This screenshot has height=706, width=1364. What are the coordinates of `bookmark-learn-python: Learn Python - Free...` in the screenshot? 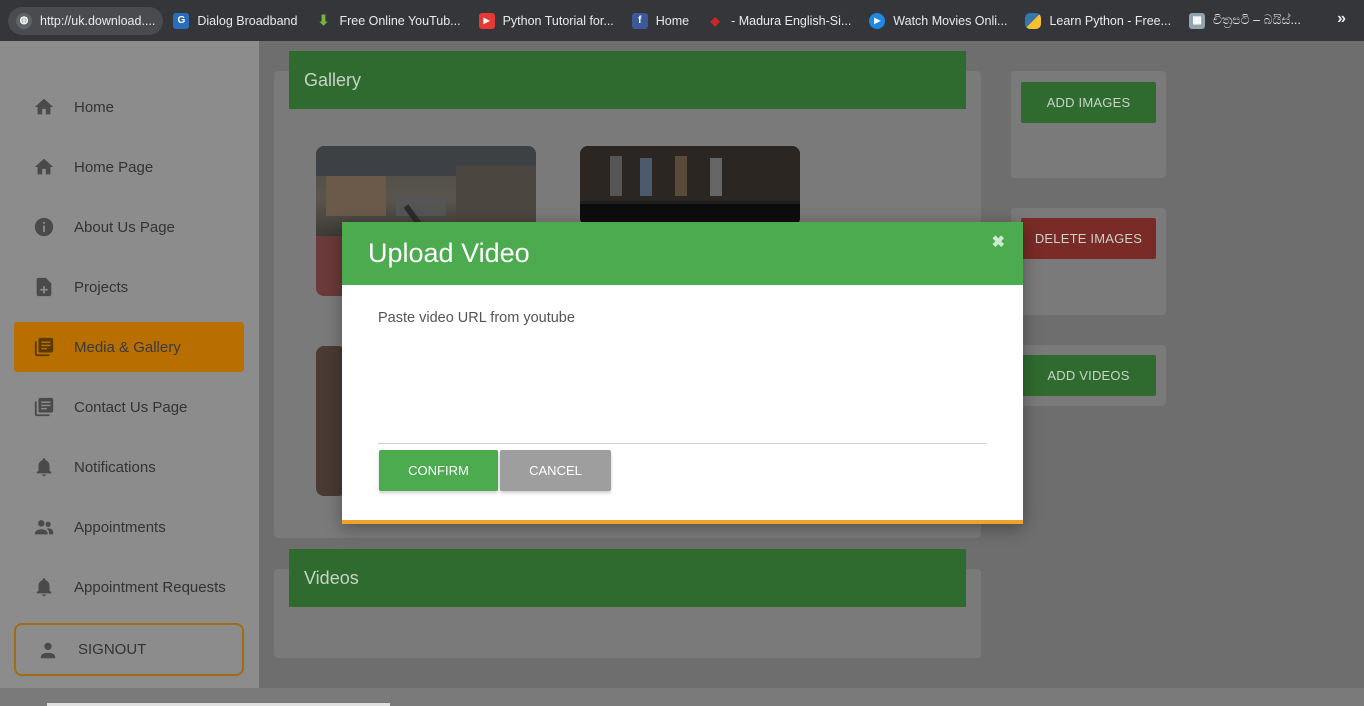 It's located at (1098, 21).